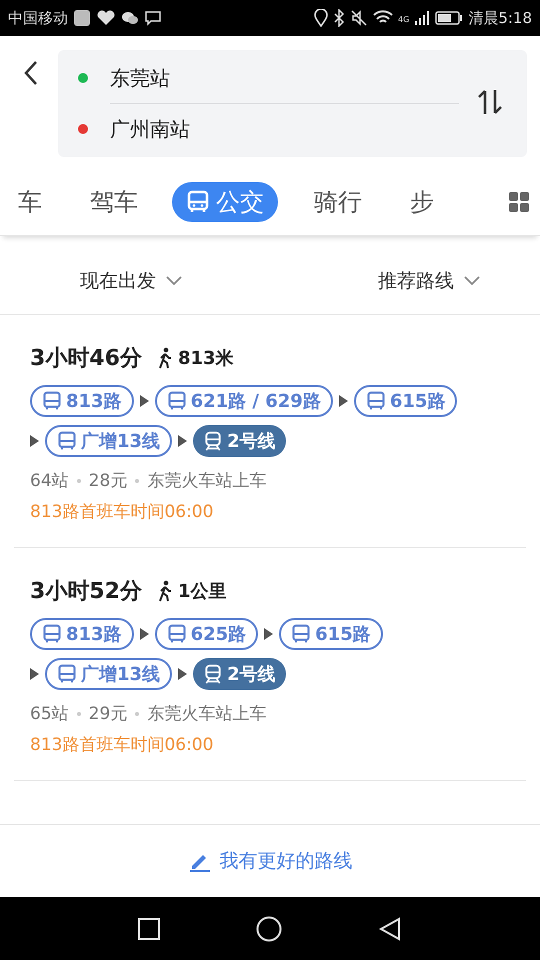 The image size is (540, 960). What do you see at coordinates (490, 102) in the screenshot?
I see `swap-icon` at bounding box center [490, 102].